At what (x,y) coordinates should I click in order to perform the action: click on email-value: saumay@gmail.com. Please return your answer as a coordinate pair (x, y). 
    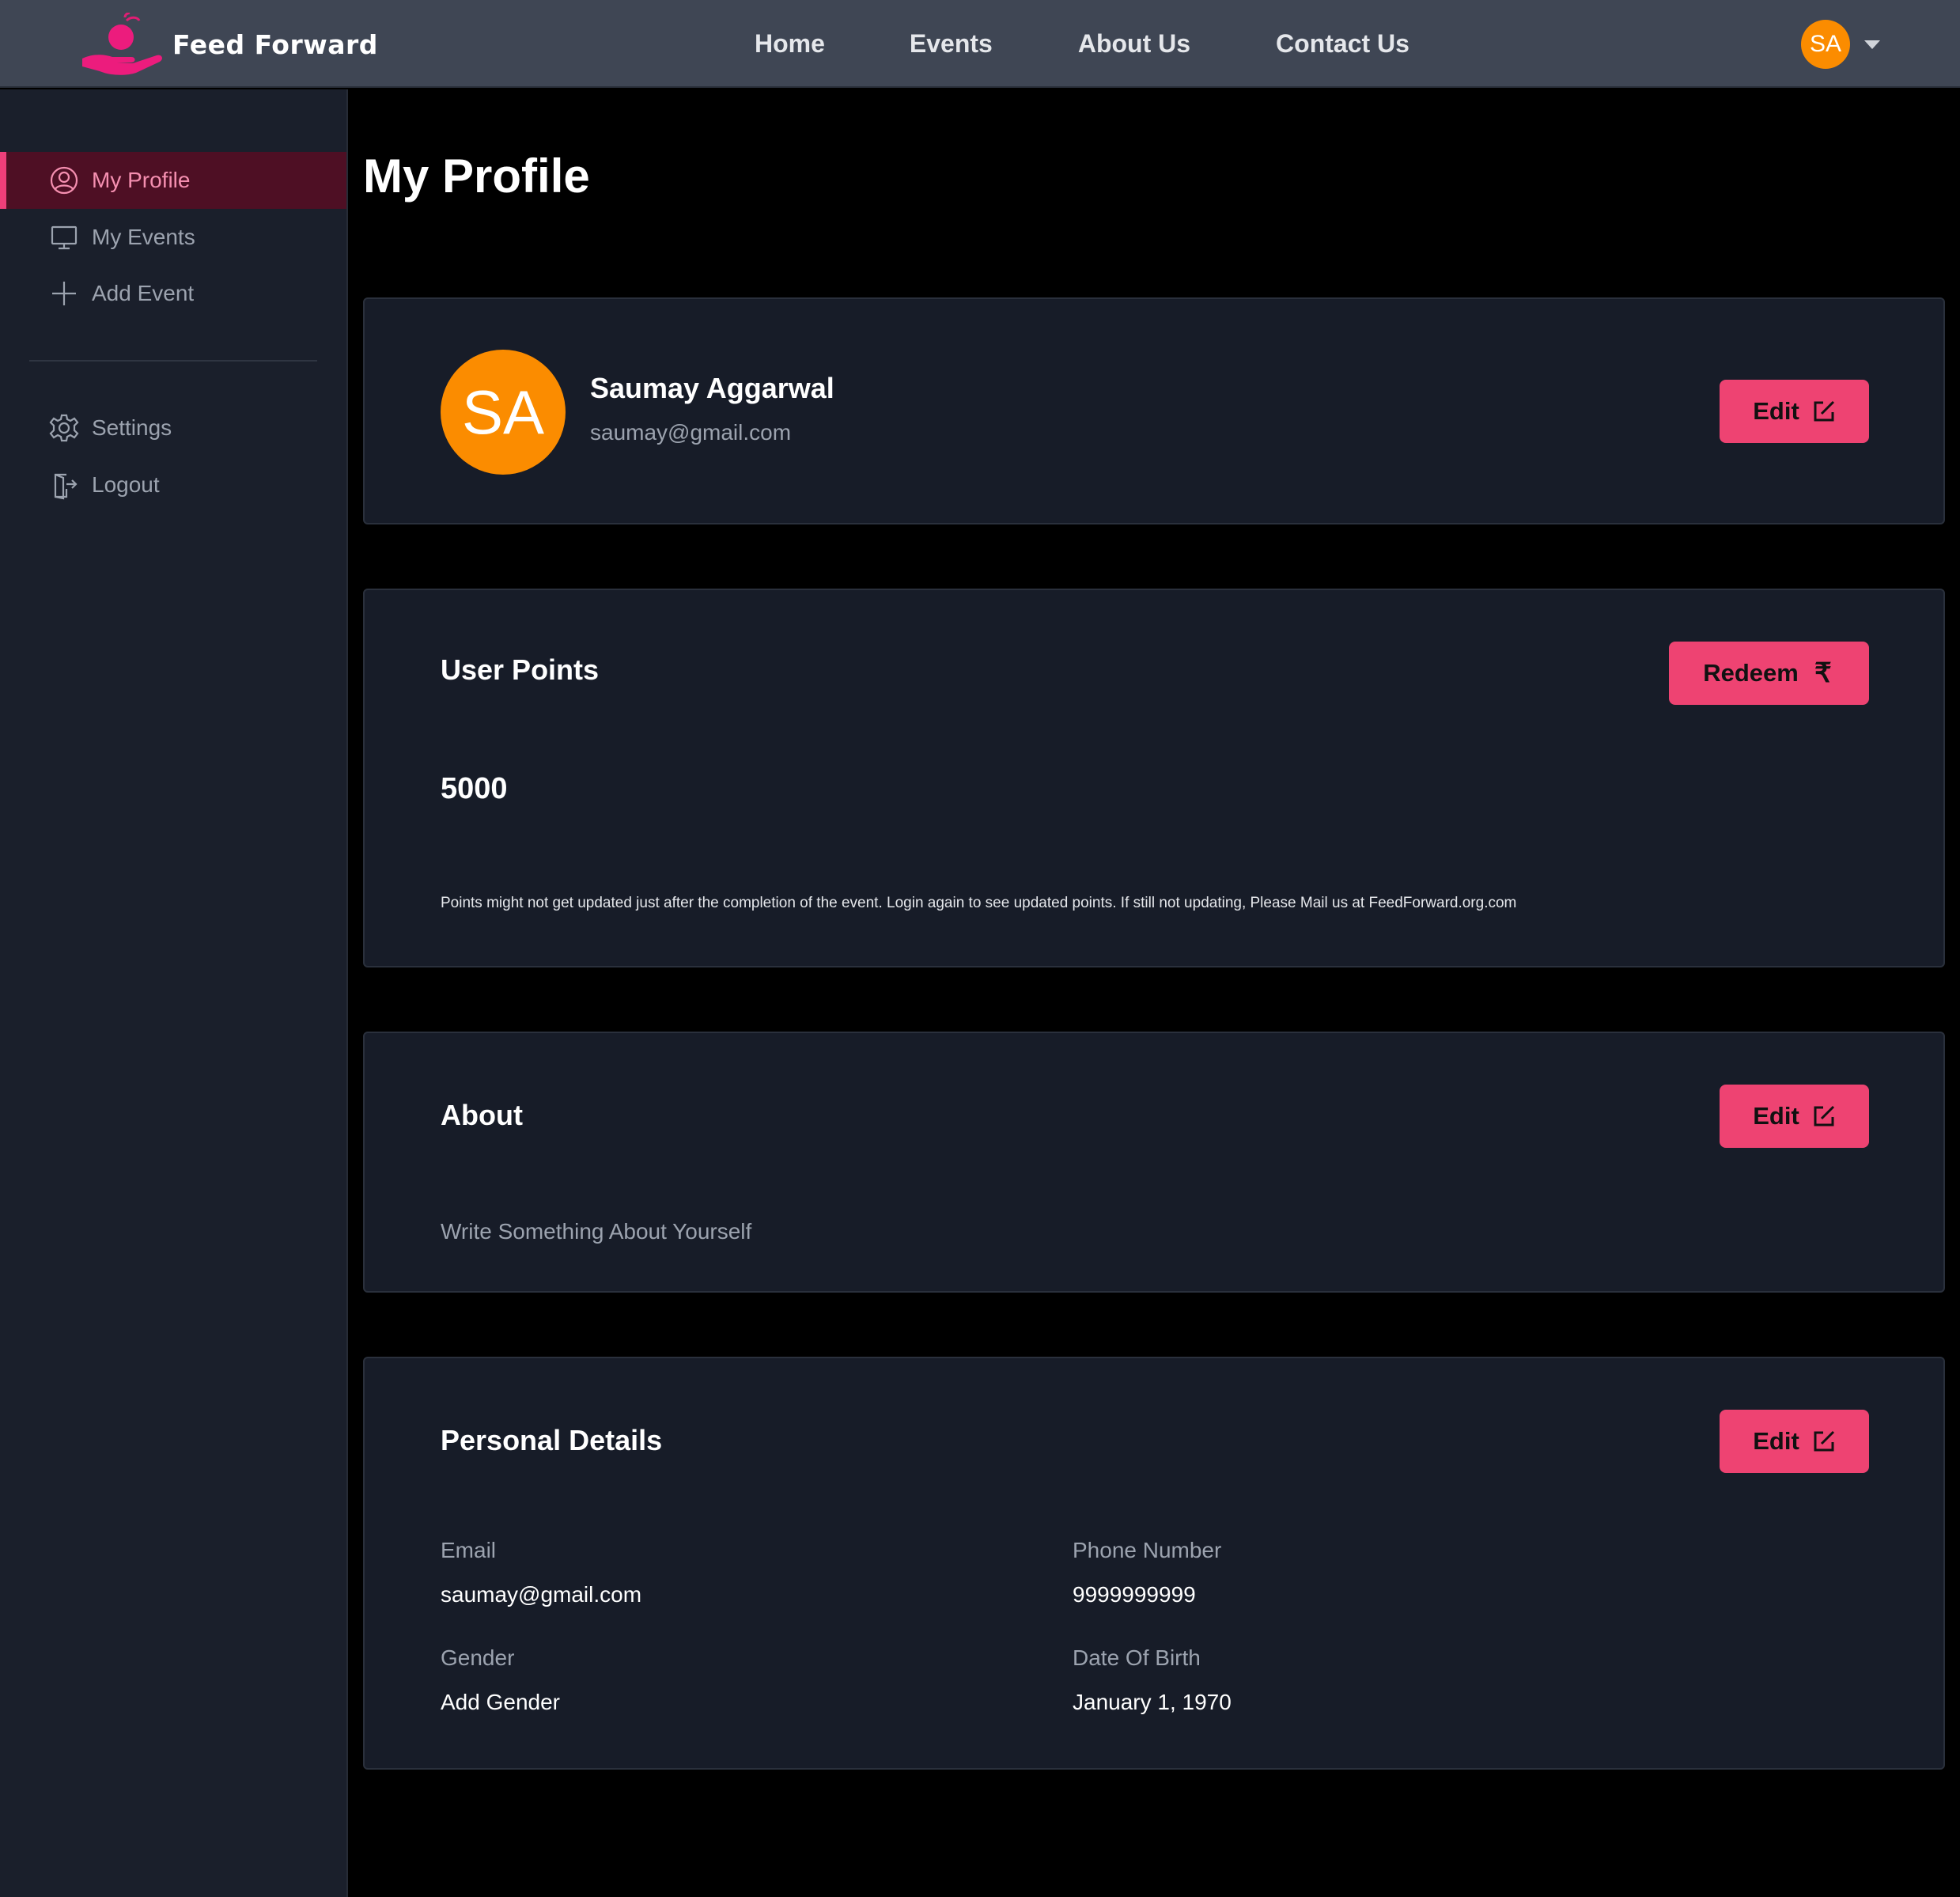
    Looking at the image, I should click on (541, 1594).